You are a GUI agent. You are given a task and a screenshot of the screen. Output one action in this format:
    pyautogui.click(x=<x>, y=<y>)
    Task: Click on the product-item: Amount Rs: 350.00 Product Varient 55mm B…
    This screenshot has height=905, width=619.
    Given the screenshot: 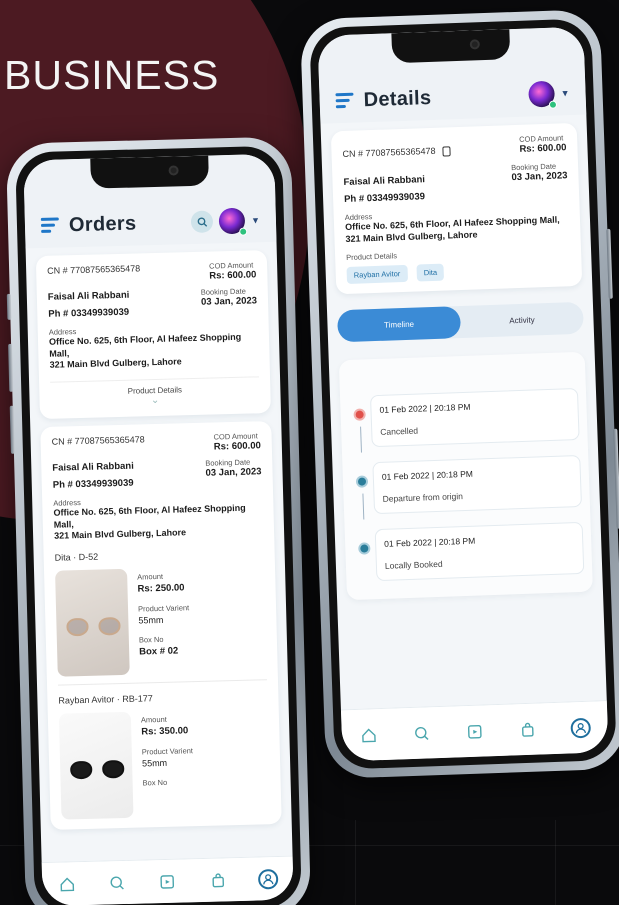 What is the action you would take?
    pyautogui.click(x=164, y=764)
    